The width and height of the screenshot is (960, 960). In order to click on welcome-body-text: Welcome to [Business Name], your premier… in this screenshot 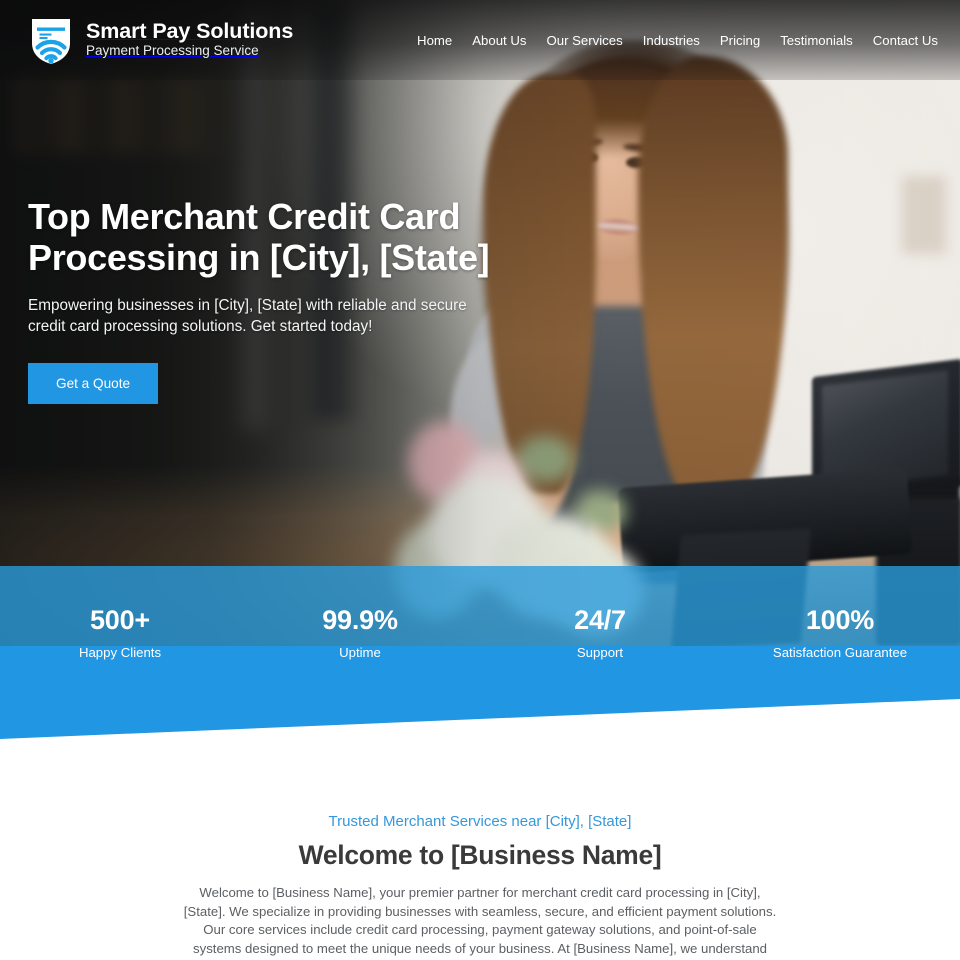, I will do `click(480, 922)`.